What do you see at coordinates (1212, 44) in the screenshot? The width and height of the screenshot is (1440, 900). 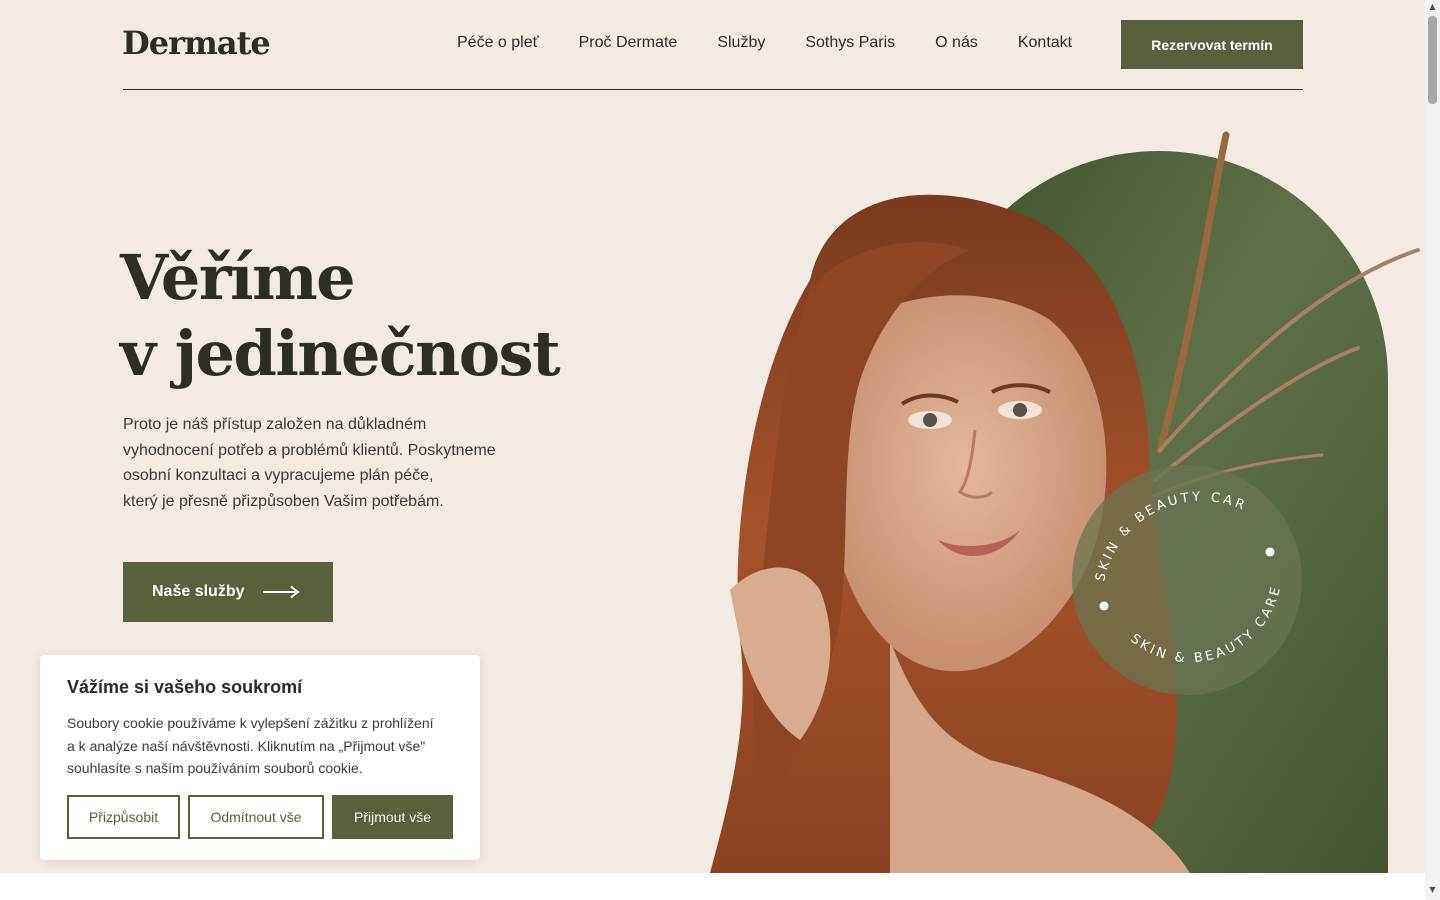 I see `book-appointment-button: Rezervovat termín` at bounding box center [1212, 44].